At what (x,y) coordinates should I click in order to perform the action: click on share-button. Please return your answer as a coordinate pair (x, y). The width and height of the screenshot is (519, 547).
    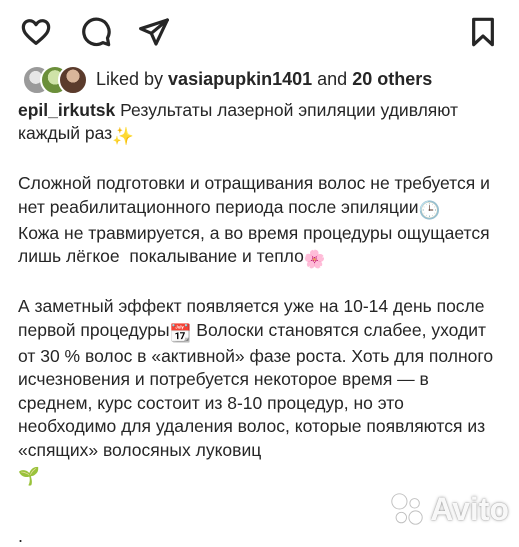
    Looking at the image, I should click on (154, 32).